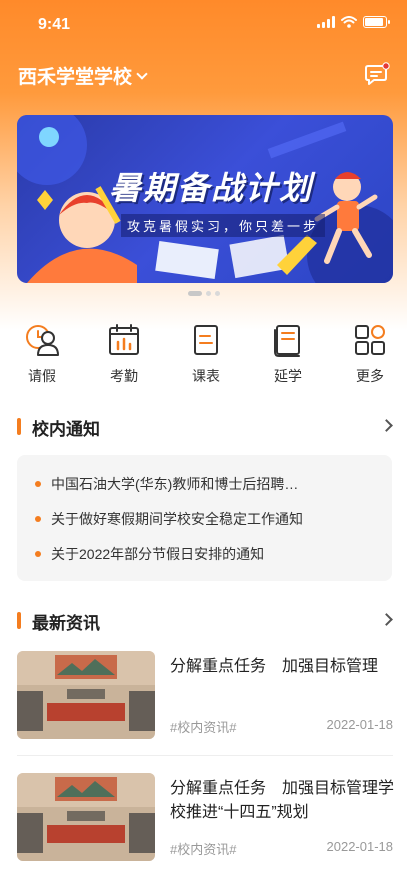 Image resolution: width=407 pixels, height=883 pixels. I want to click on quick-action-label: 更多, so click(370, 376).